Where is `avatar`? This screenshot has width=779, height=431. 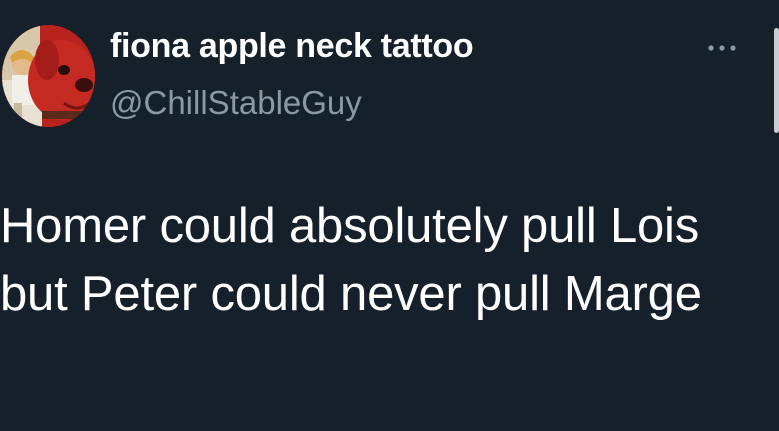 avatar is located at coordinates (48, 76).